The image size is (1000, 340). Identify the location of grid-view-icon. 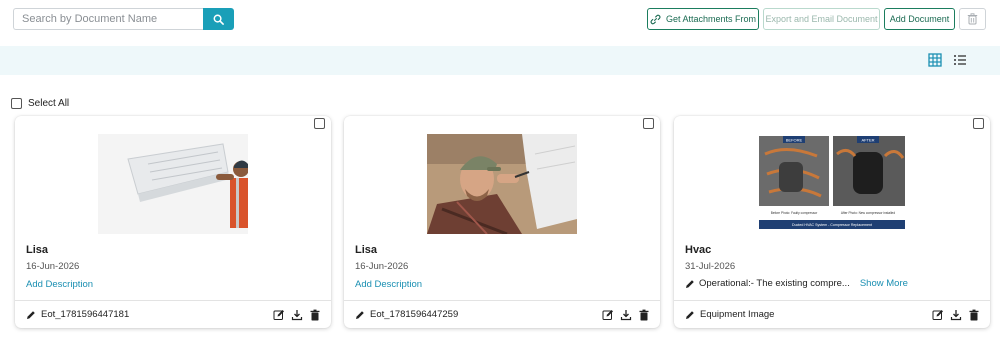
(935, 60).